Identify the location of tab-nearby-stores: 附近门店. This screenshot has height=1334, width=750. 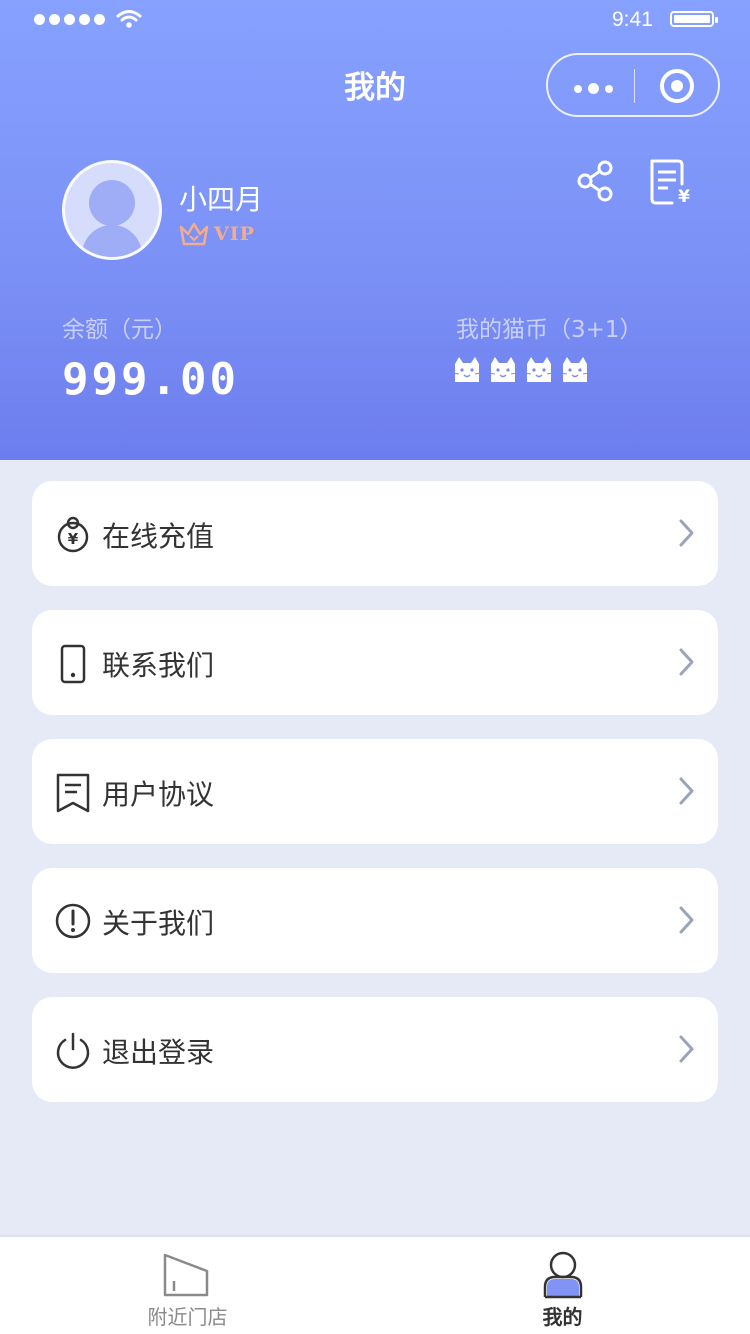
(187, 1285).